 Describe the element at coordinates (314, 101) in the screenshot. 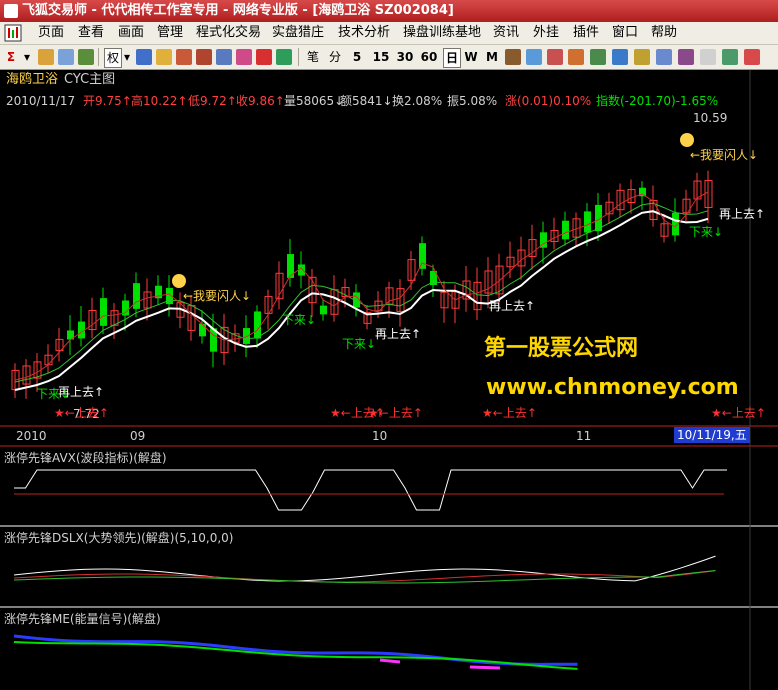

I see `quote-volume: 量58065↓` at that location.